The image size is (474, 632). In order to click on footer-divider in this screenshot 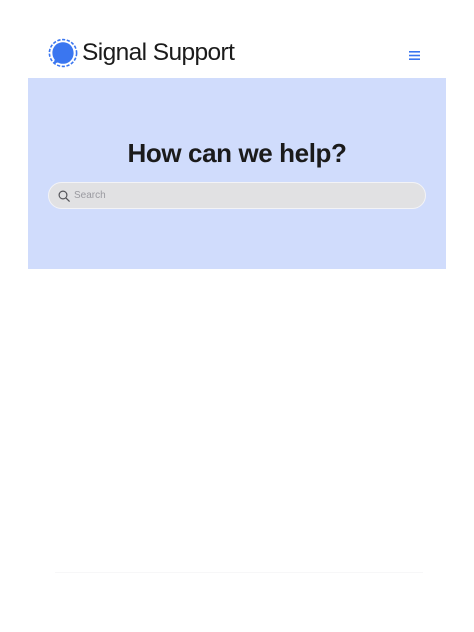, I will do `click(239, 572)`.